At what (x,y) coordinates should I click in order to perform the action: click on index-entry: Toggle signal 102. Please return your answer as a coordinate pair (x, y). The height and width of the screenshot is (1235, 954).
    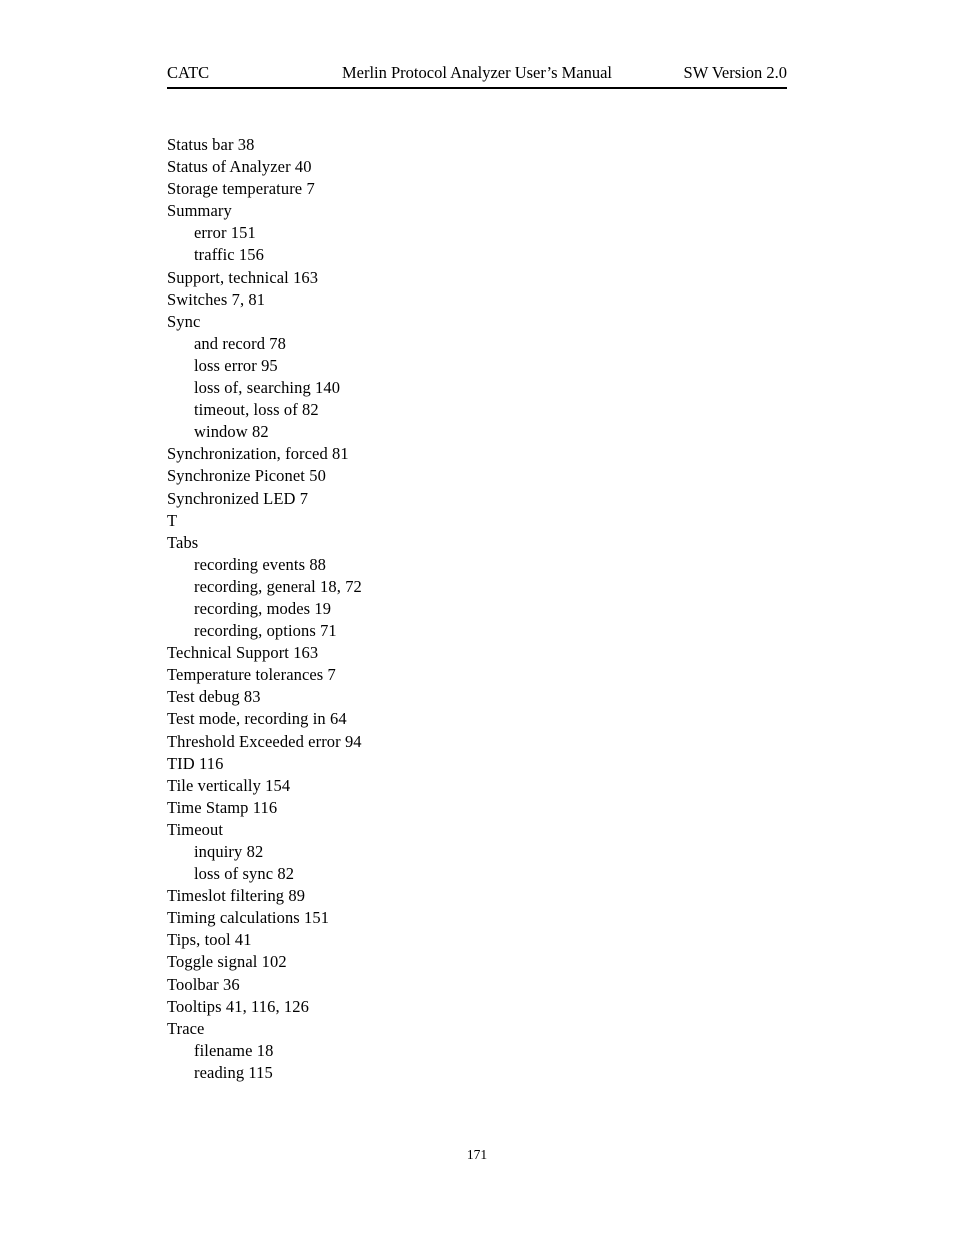
    Looking at the image, I should click on (227, 962).